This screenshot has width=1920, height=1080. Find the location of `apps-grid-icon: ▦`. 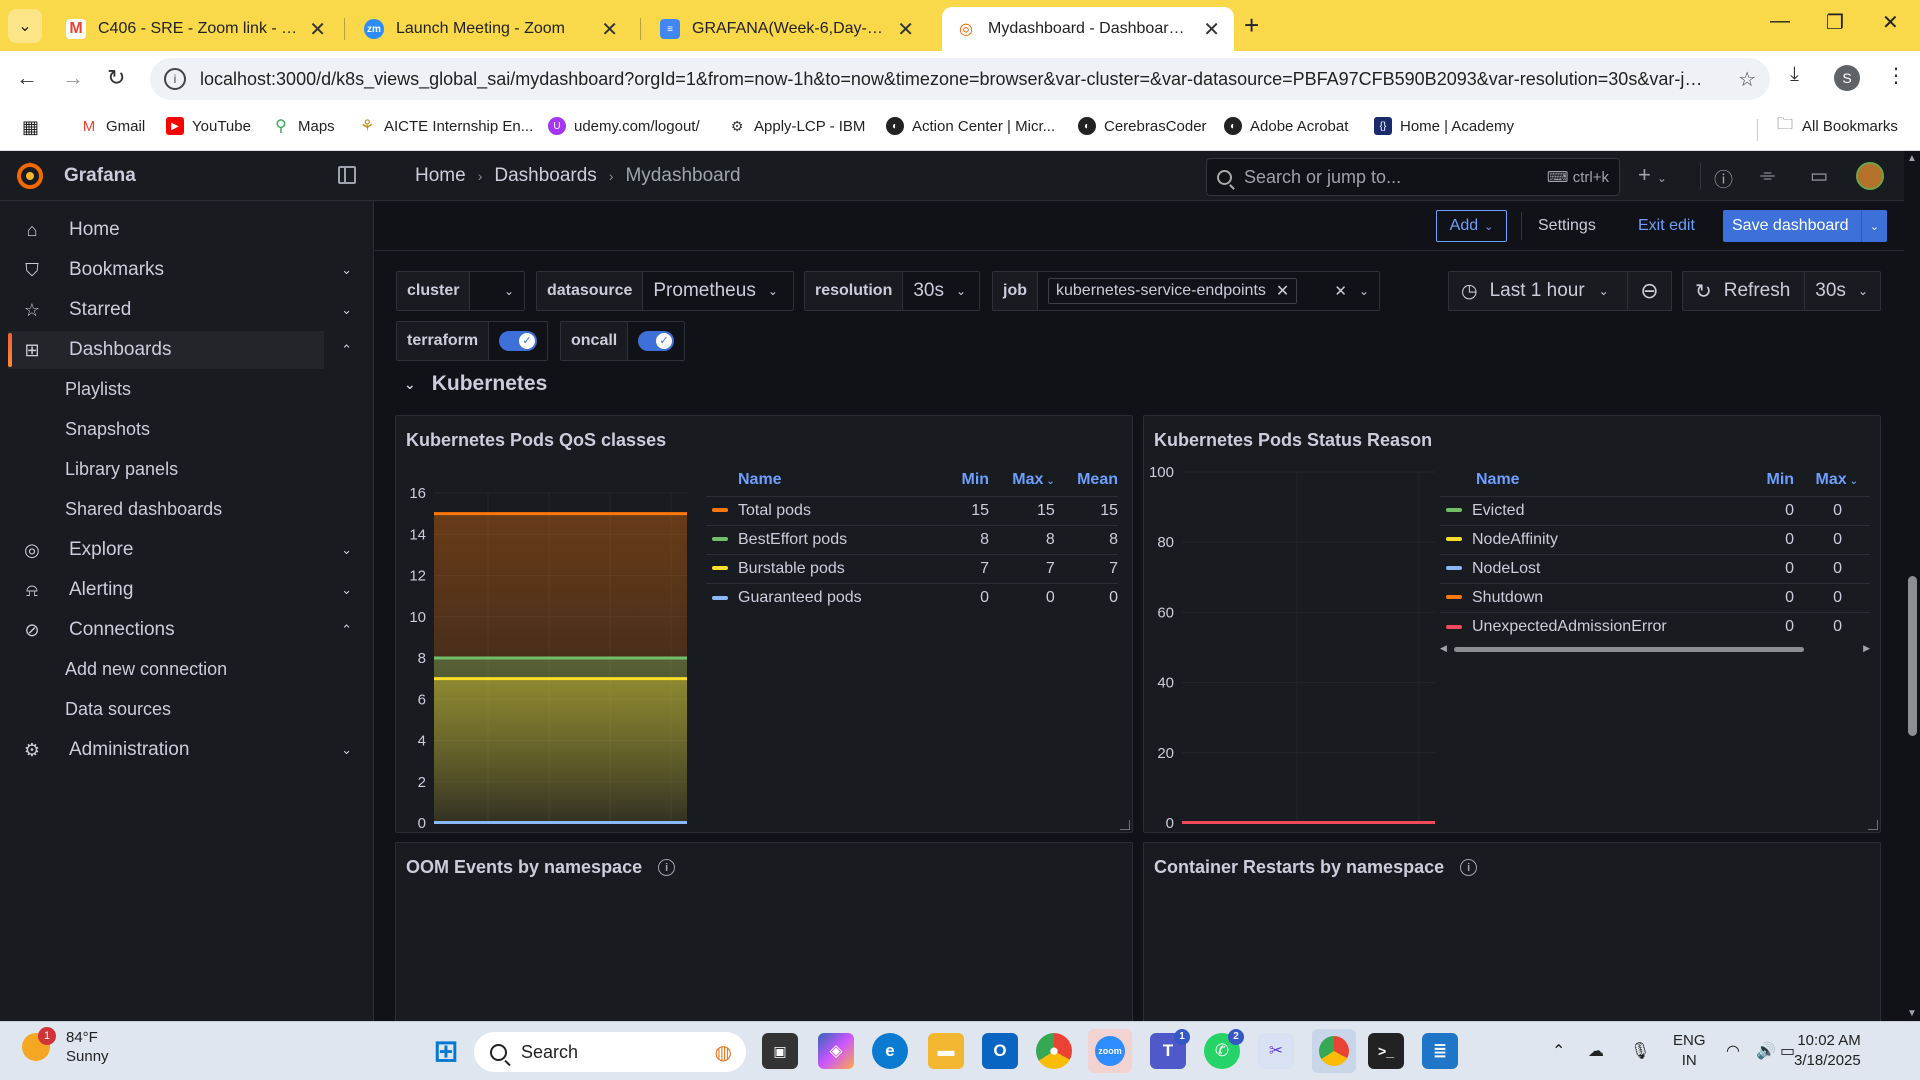

apps-grid-icon: ▦ is located at coordinates (30, 127).